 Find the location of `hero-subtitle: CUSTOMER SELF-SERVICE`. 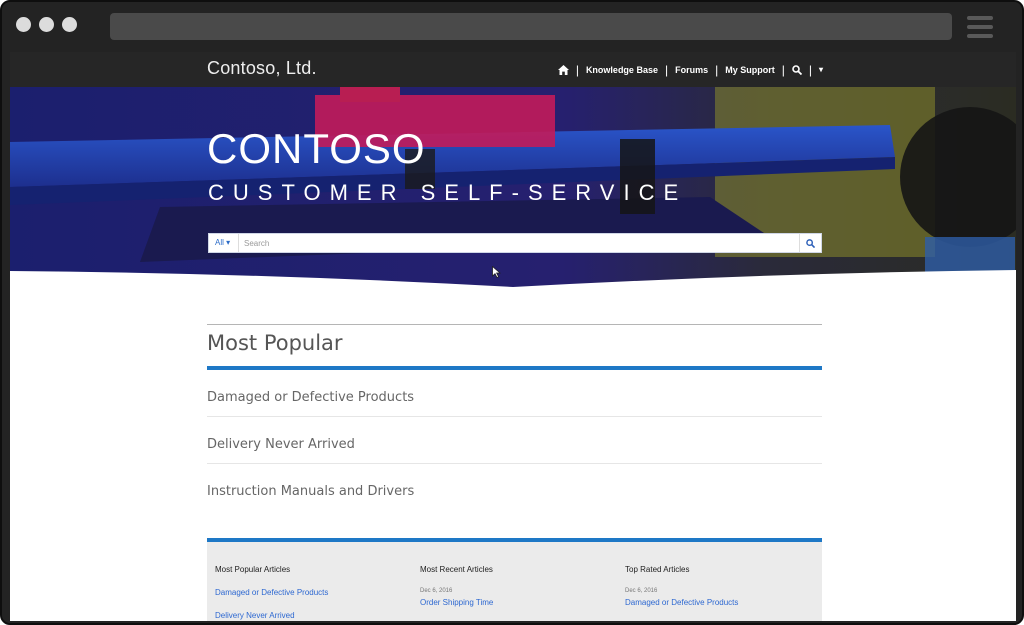

hero-subtitle: CUSTOMER SELF-SERVICE is located at coordinates (448, 192).